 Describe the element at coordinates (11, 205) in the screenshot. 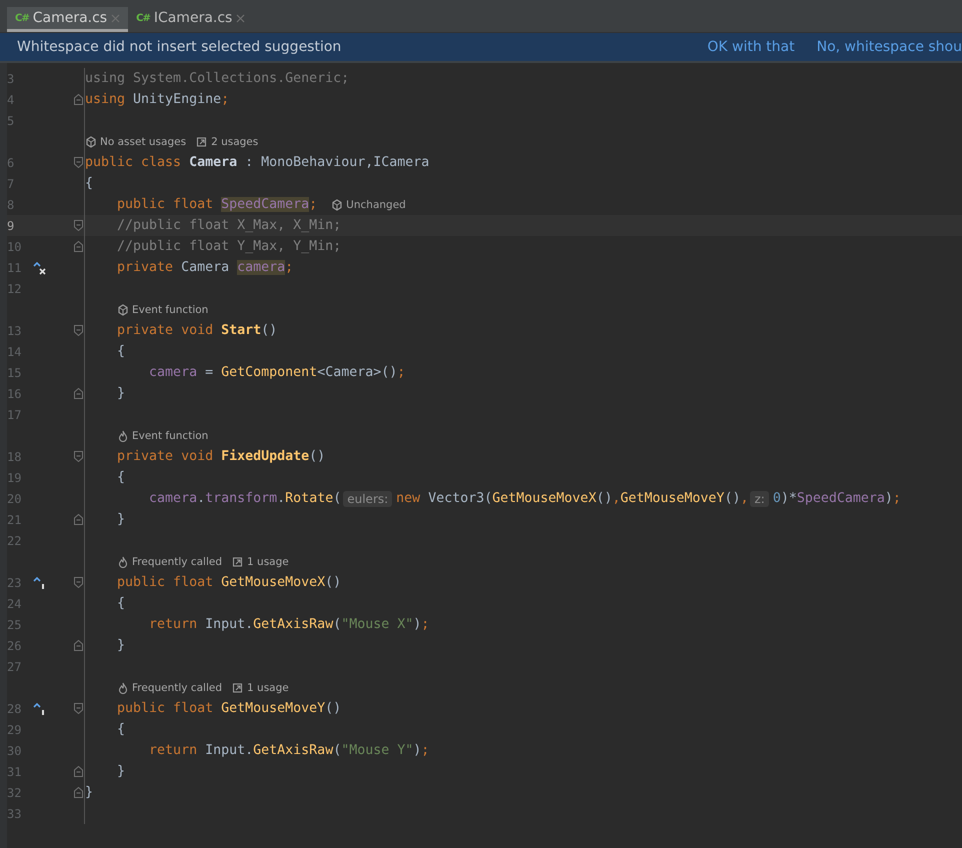

I see `line-number: 8` at that location.